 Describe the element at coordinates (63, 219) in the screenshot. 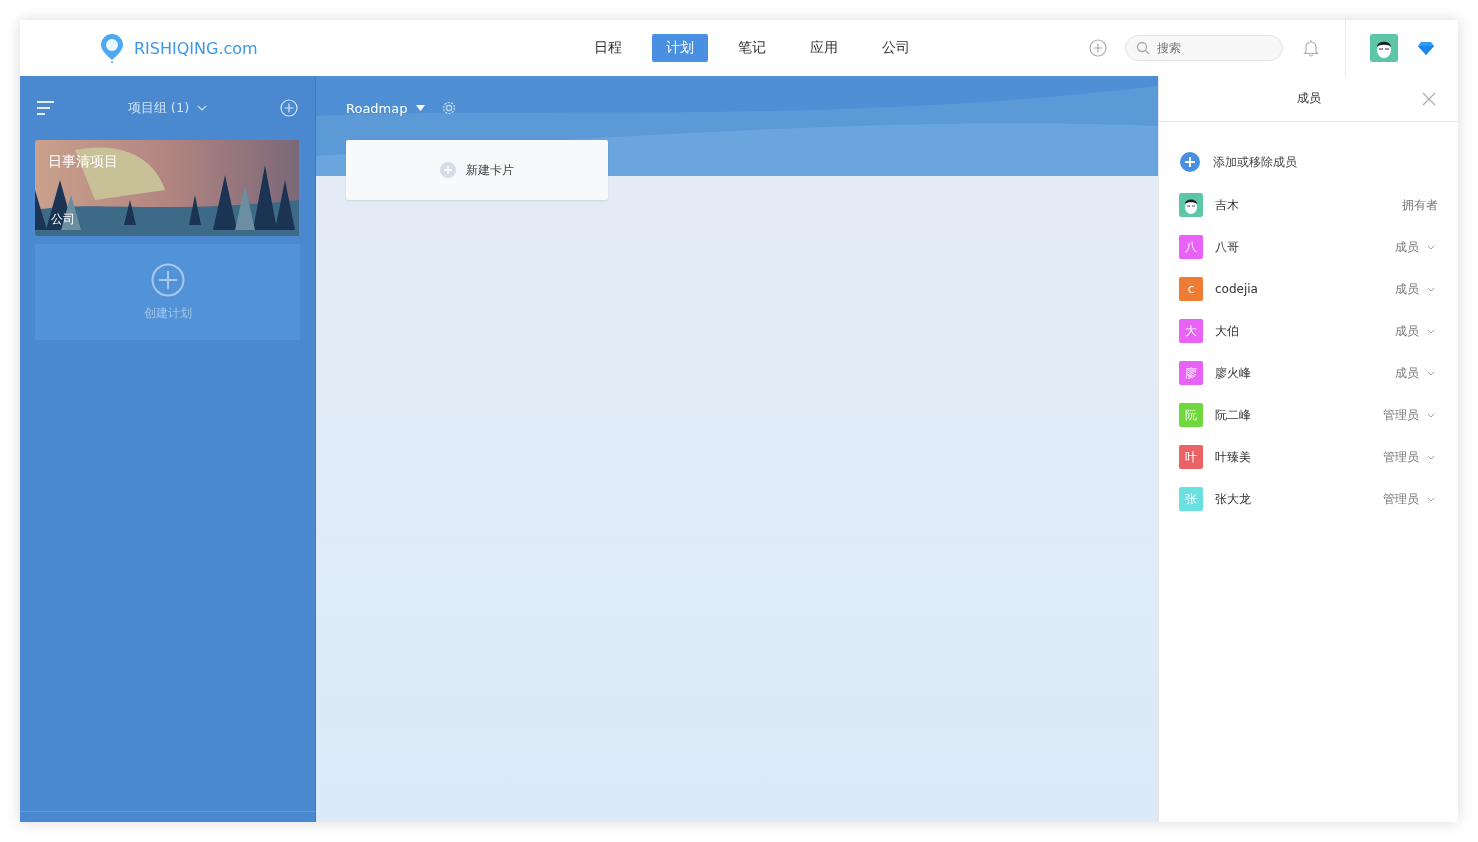

I see `project-label: 公司` at that location.